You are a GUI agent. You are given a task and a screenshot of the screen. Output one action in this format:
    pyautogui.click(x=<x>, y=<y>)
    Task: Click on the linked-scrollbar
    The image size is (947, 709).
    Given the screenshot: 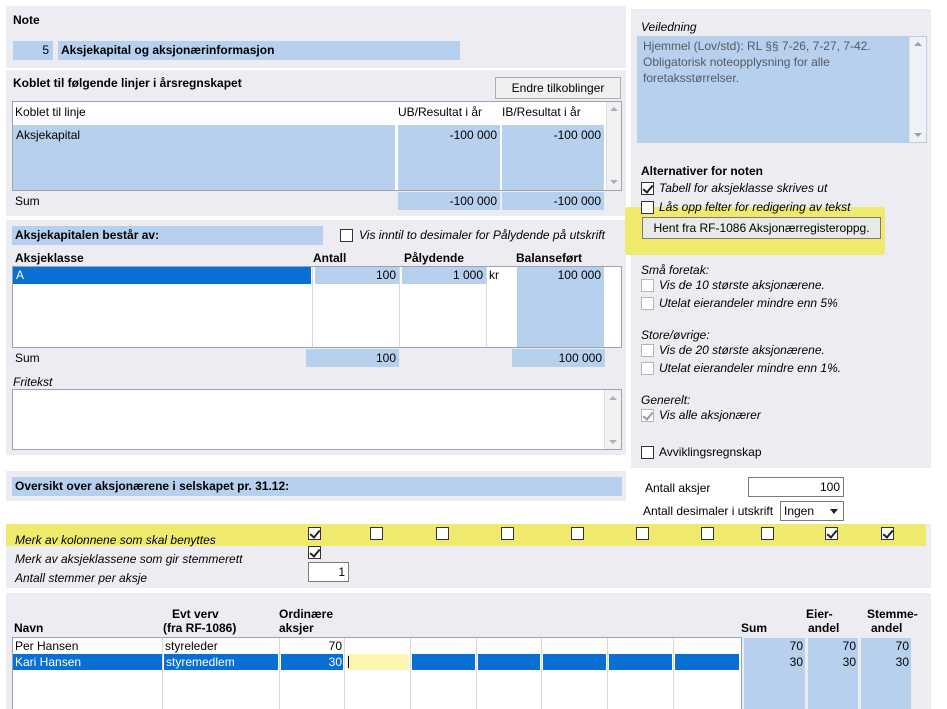 What is the action you would take?
    pyautogui.click(x=613, y=146)
    